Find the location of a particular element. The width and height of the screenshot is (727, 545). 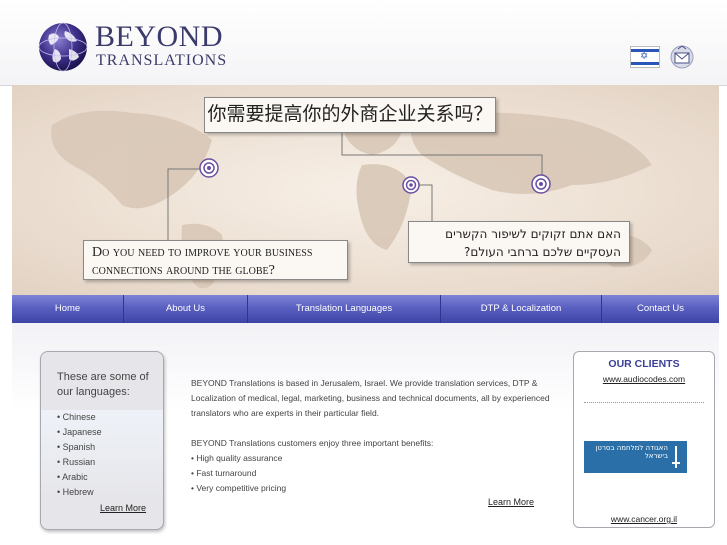

israel-flag-icon: ✡ is located at coordinates (645, 57).